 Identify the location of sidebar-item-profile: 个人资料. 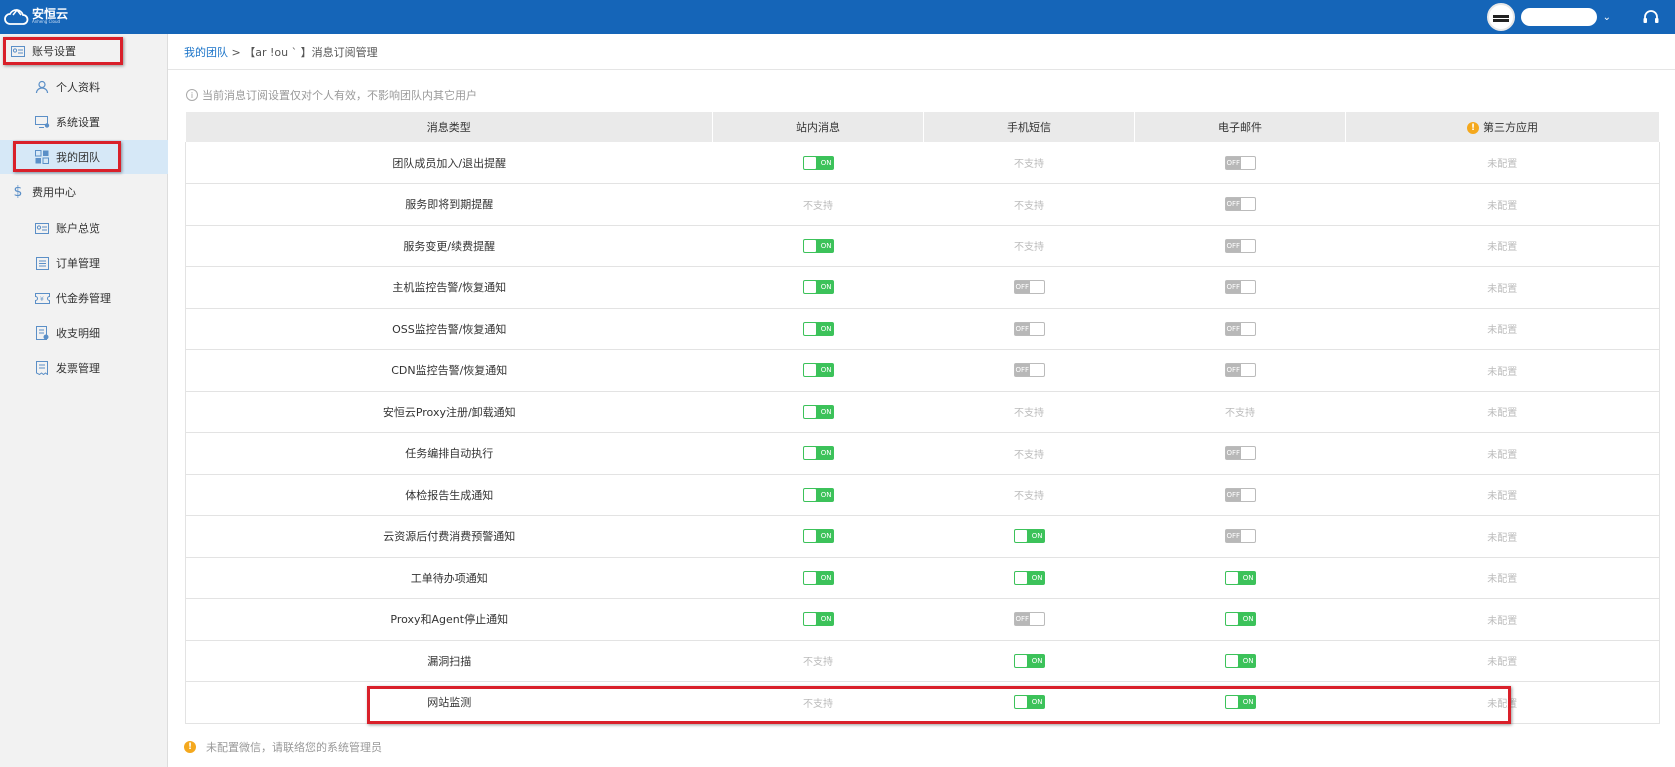
(84, 87).